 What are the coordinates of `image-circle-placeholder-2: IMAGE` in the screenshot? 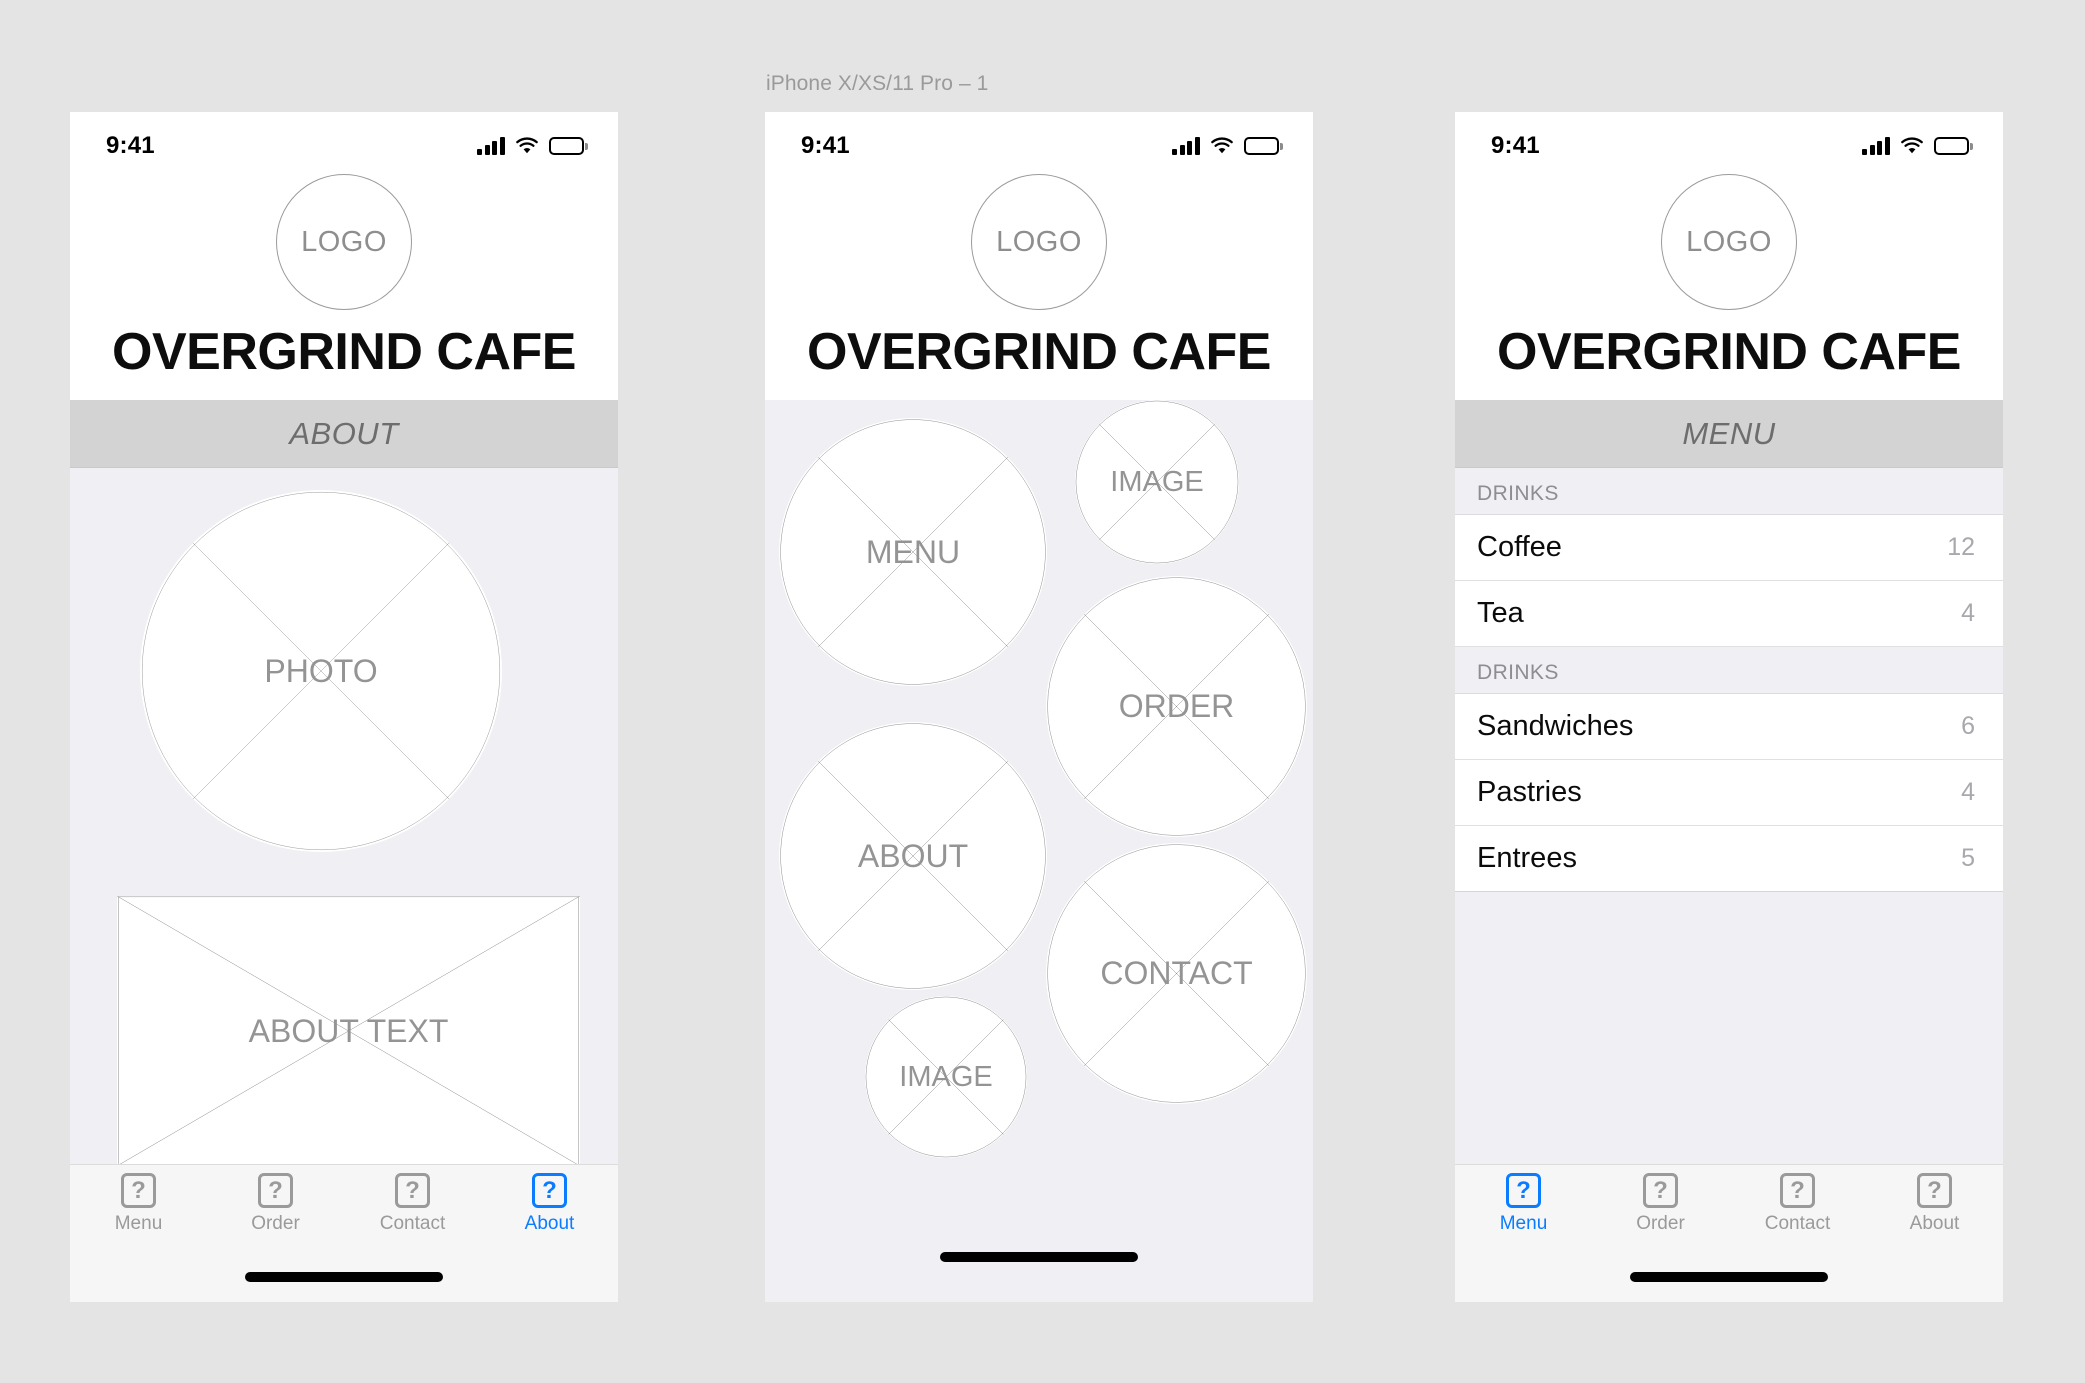 It's located at (946, 1077).